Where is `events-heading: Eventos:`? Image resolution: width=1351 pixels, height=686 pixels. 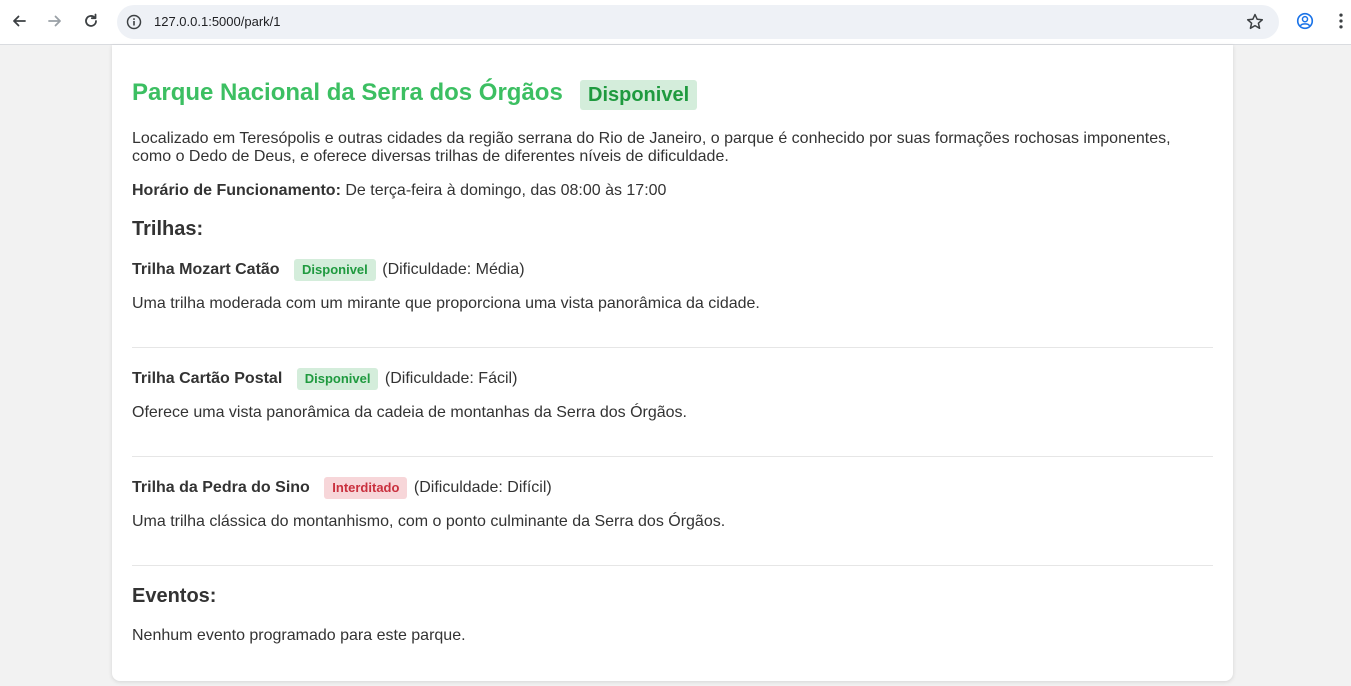 events-heading: Eventos: is located at coordinates (174, 596).